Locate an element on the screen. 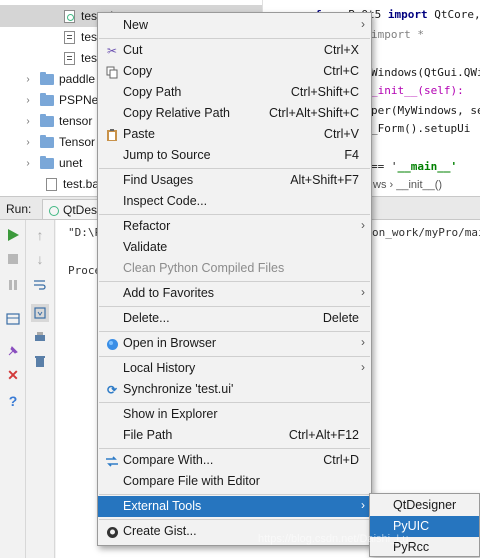 This screenshot has width=480, height=558. menu-item-compare-file-with-editor: Compare File with Editor is located at coordinates (234, 481).